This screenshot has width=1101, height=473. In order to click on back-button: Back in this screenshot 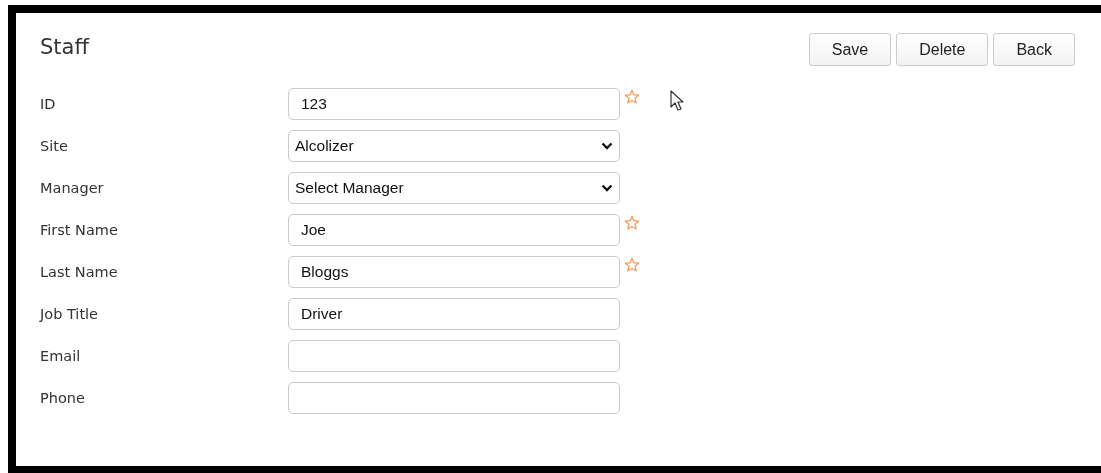, I will do `click(1034, 49)`.